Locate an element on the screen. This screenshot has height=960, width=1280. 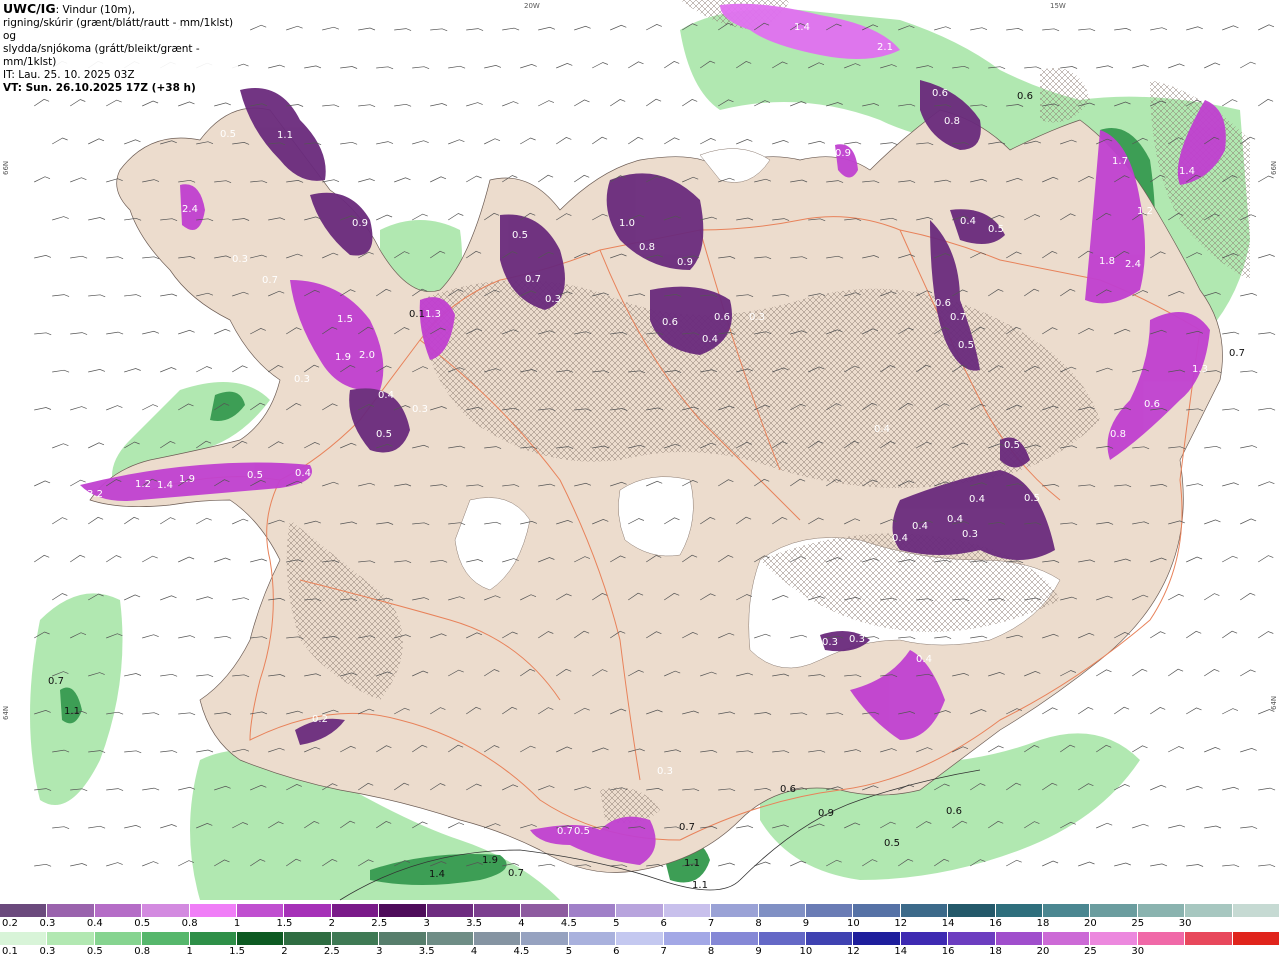
rain-legend-label: 2.5 is located at coordinates (331, 951).